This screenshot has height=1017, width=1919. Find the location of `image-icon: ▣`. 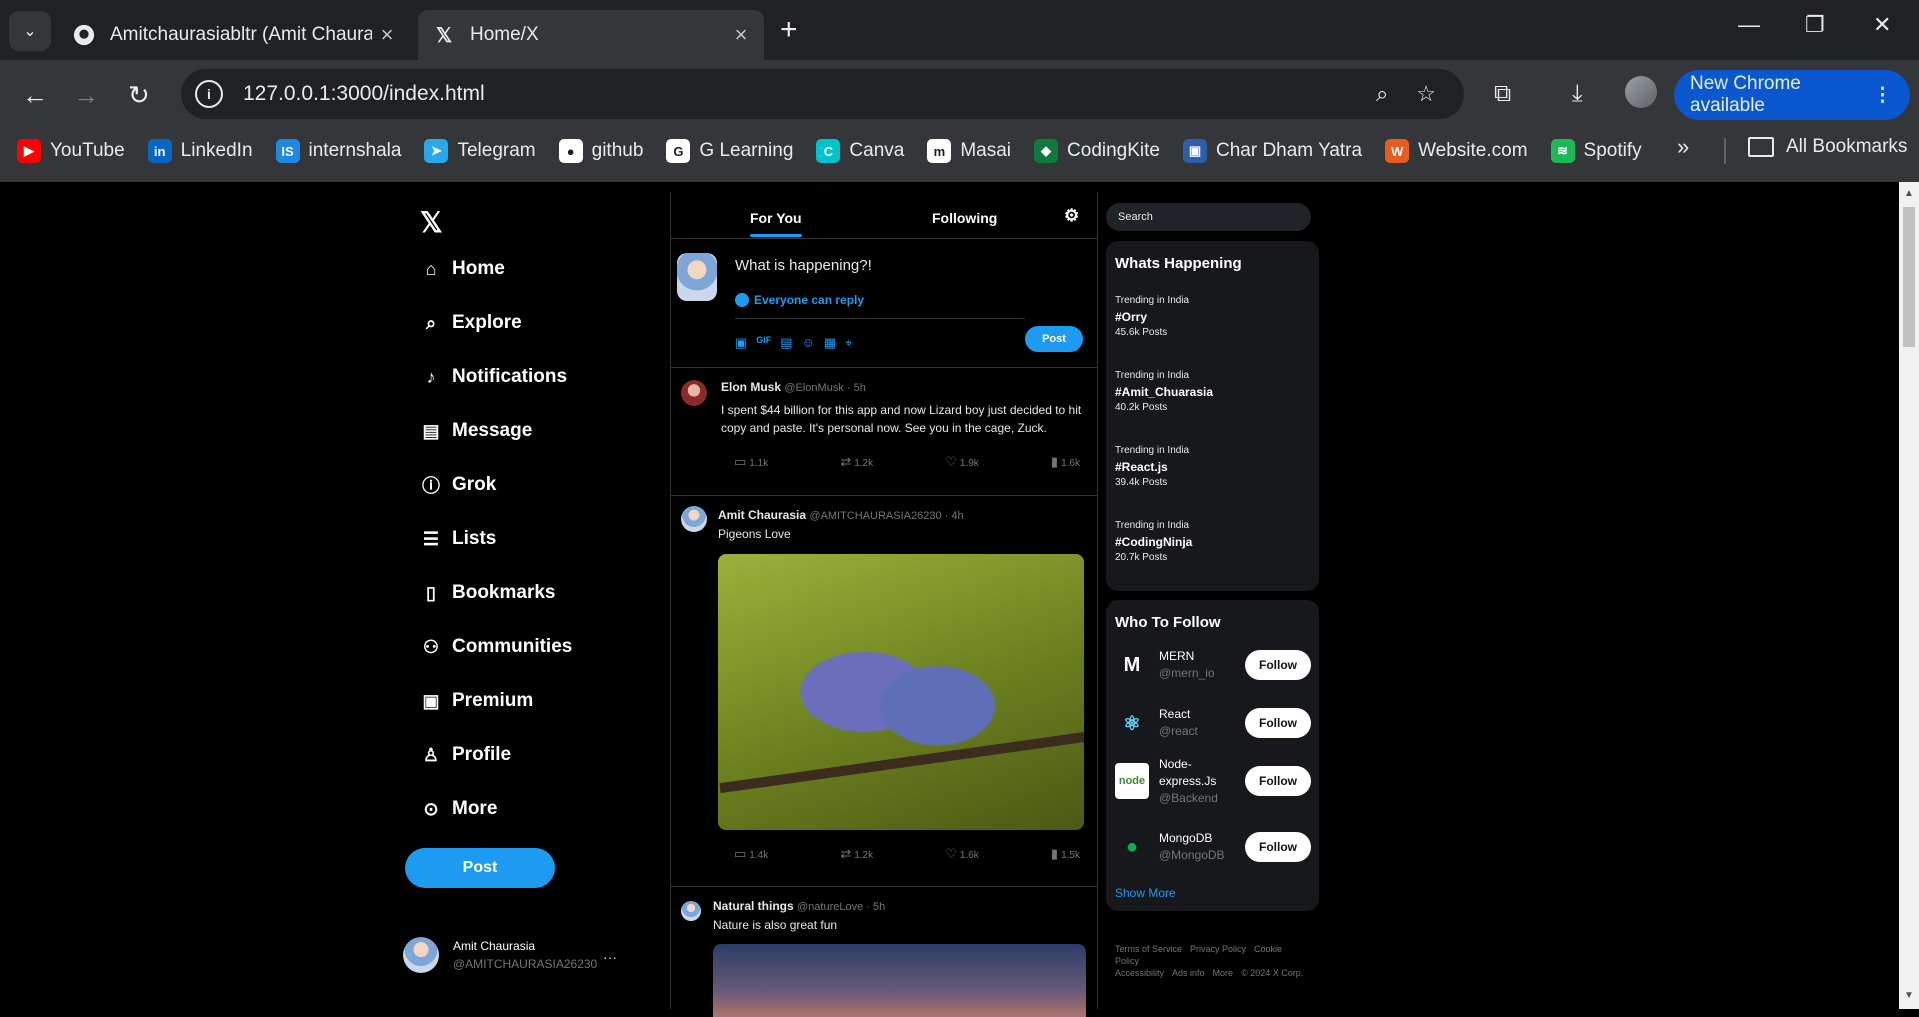

image-icon: ▣ is located at coordinates (741, 343).